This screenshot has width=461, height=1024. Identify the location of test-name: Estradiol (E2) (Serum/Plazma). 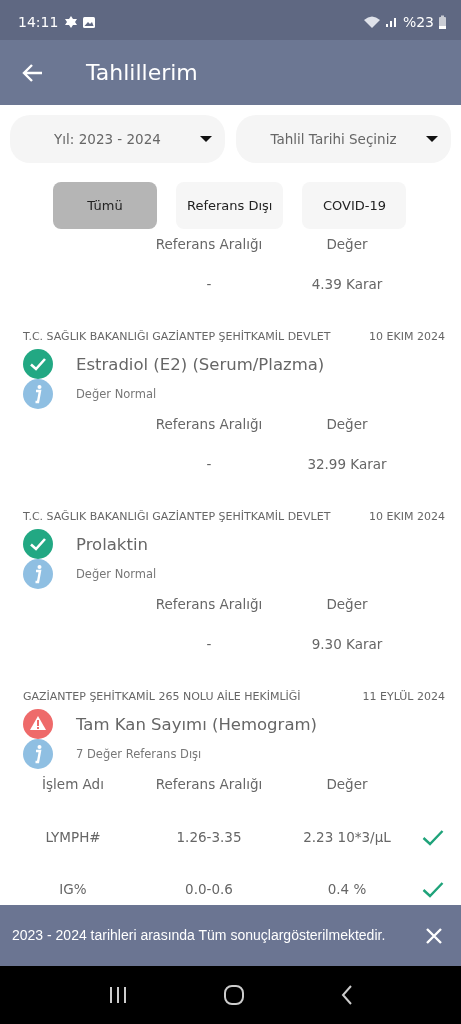
(200, 364).